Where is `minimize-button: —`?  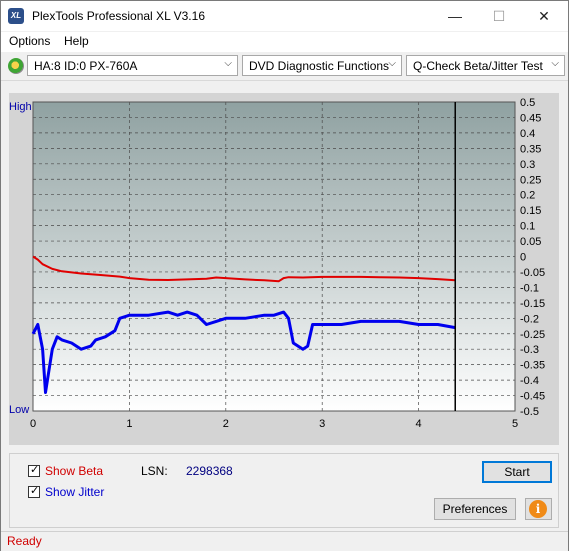
minimize-button: — is located at coordinates (455, 16).